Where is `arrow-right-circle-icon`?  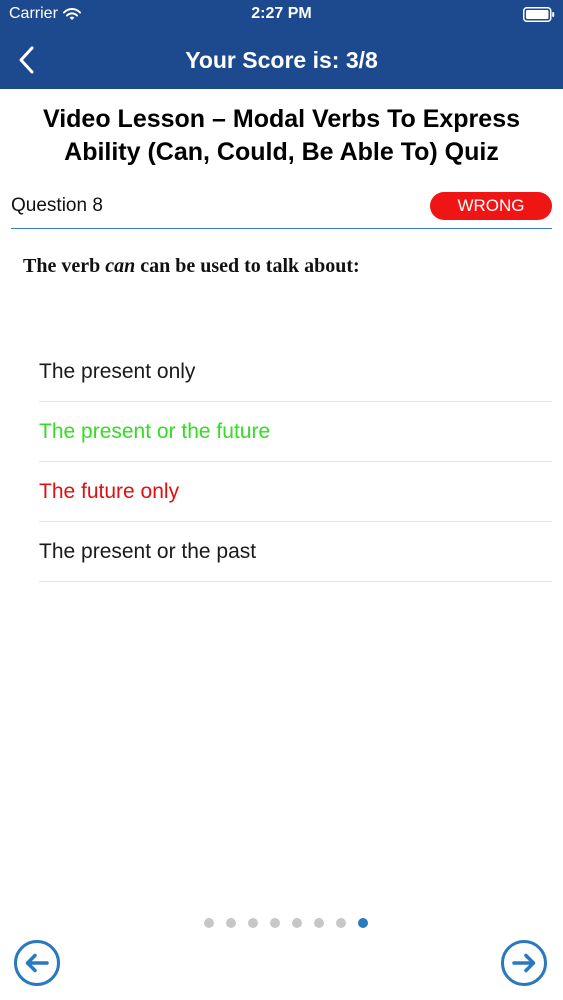
arrow-right-circle-icon is located at coordinates (524, 963).